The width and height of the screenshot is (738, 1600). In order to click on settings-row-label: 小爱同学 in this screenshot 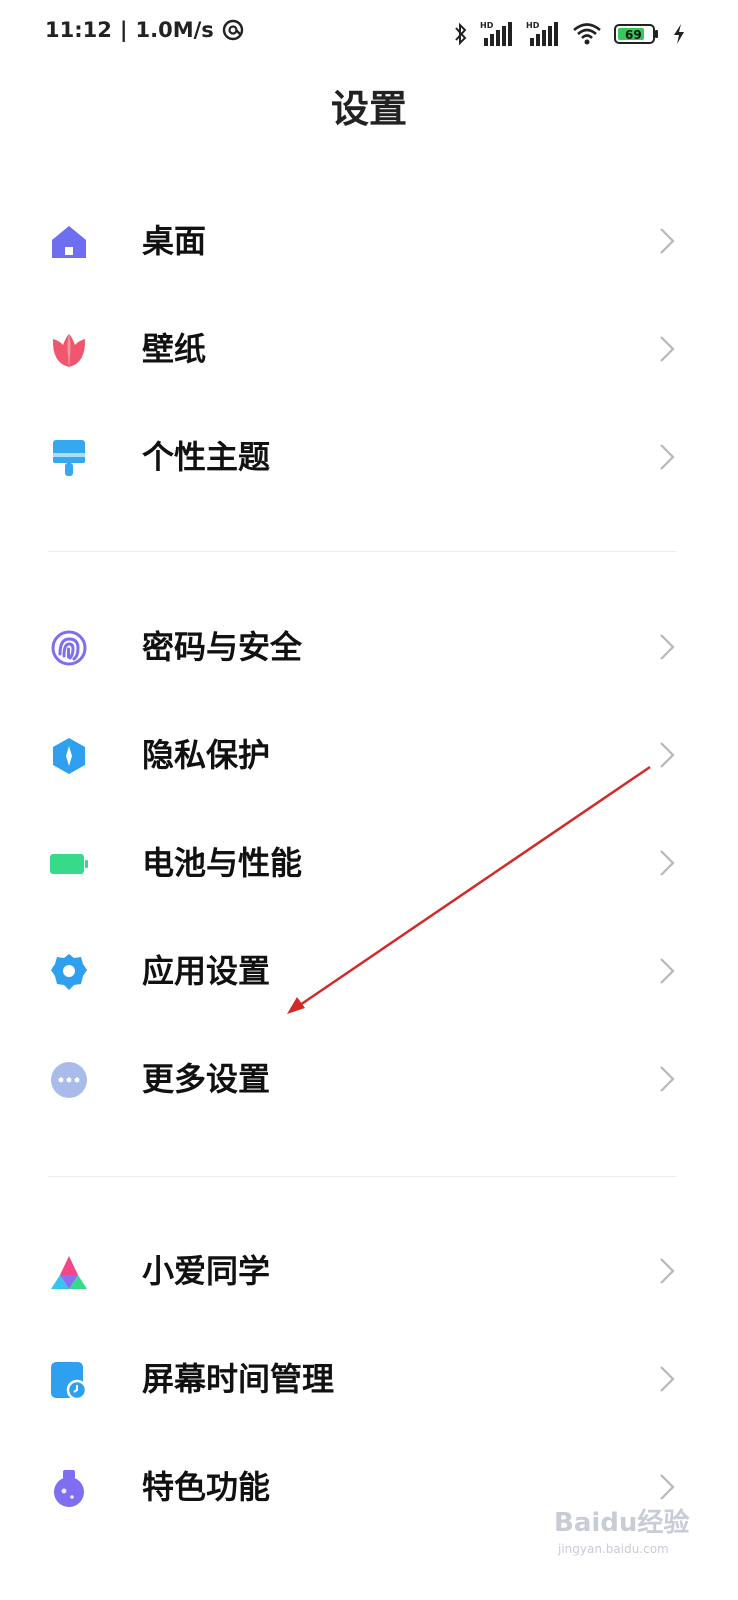, I will do `click(206, 1271)`.